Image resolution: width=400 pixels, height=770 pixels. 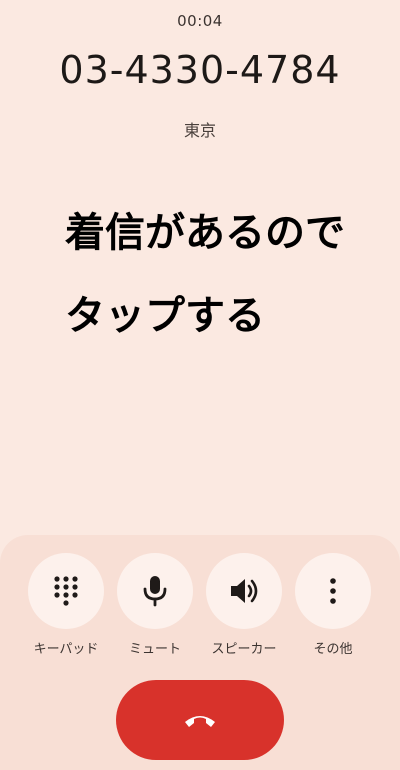 I want to click on more-vert-icon, so click(x=333, y=591).